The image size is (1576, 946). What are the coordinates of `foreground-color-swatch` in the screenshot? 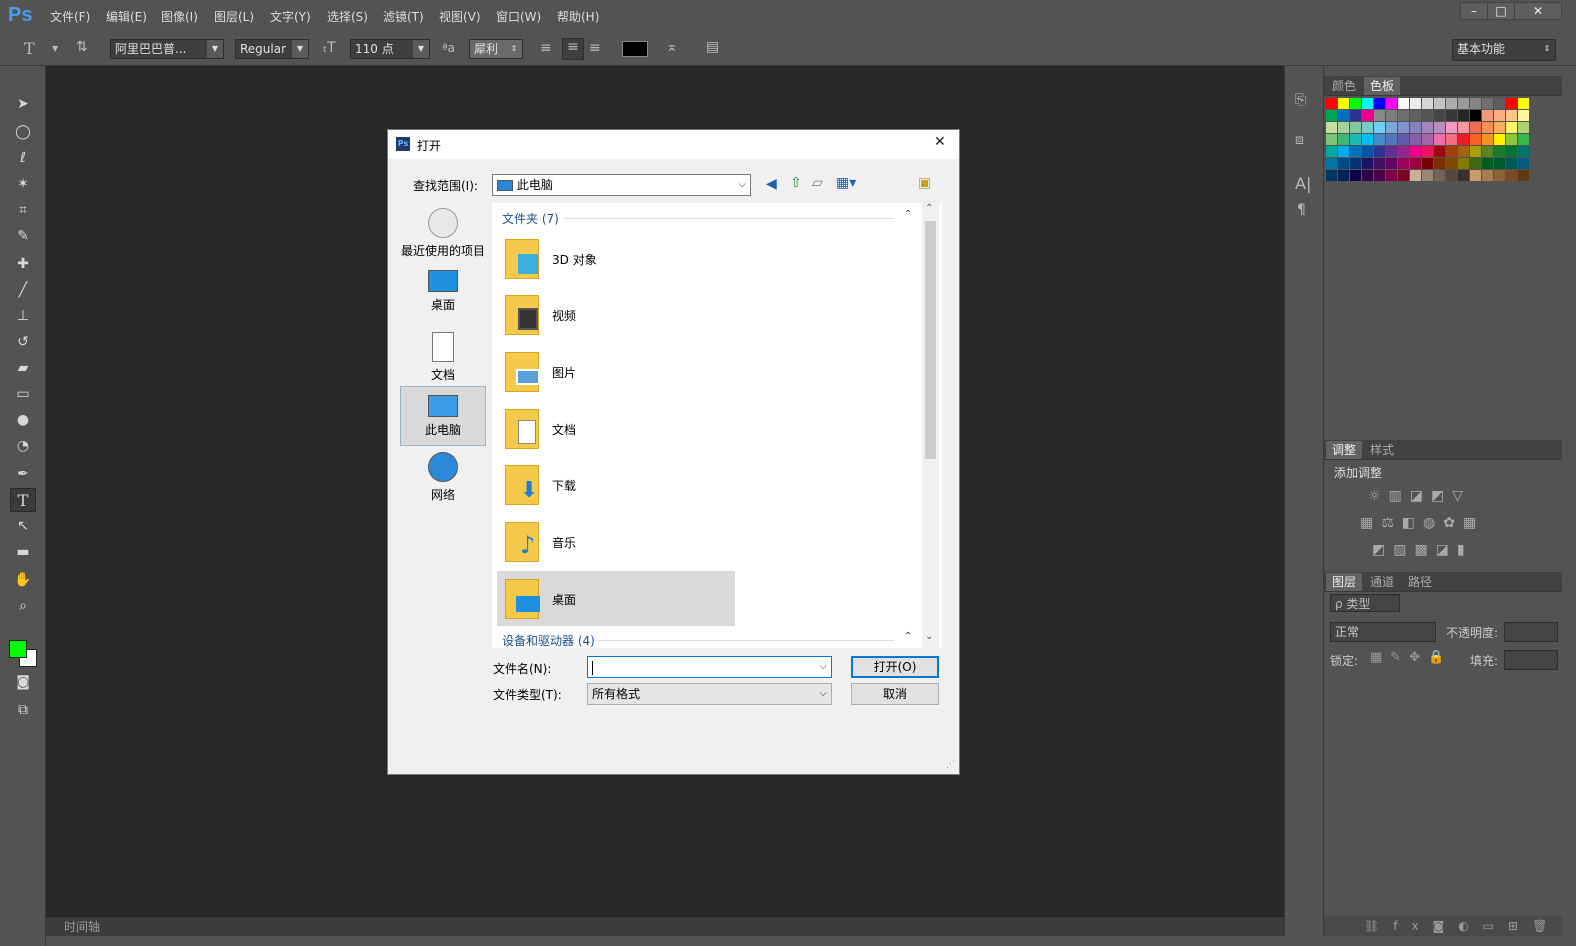 It's located at (18, 649).